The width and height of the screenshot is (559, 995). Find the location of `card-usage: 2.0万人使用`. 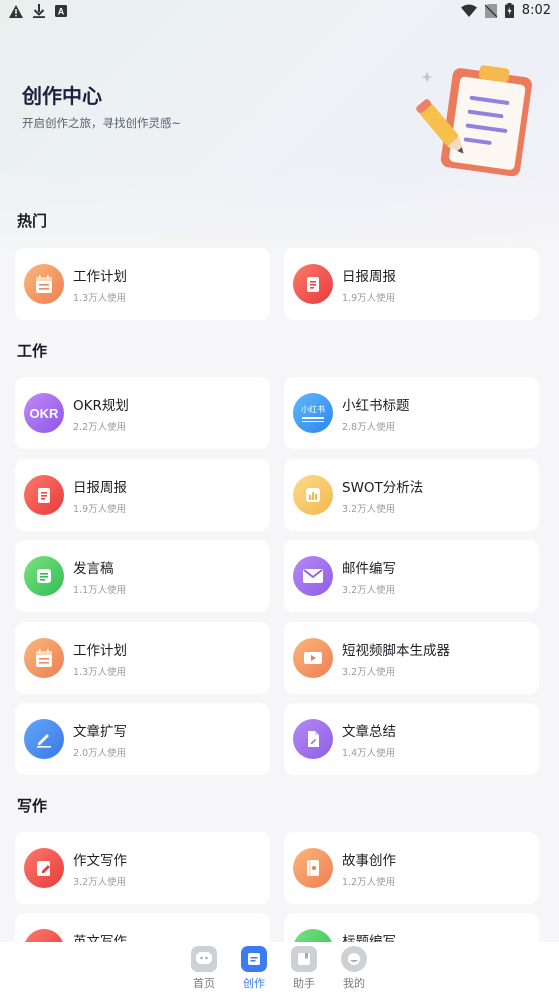

card-usage: 2.0万人使用 is located at coordinates (100, 753).